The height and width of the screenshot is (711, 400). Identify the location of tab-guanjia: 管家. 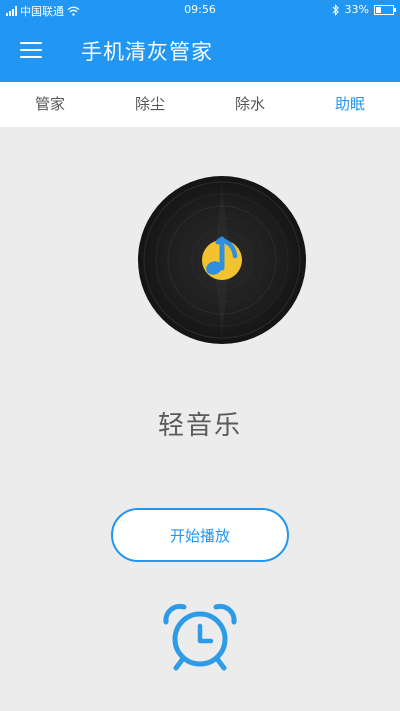
(50, 104).